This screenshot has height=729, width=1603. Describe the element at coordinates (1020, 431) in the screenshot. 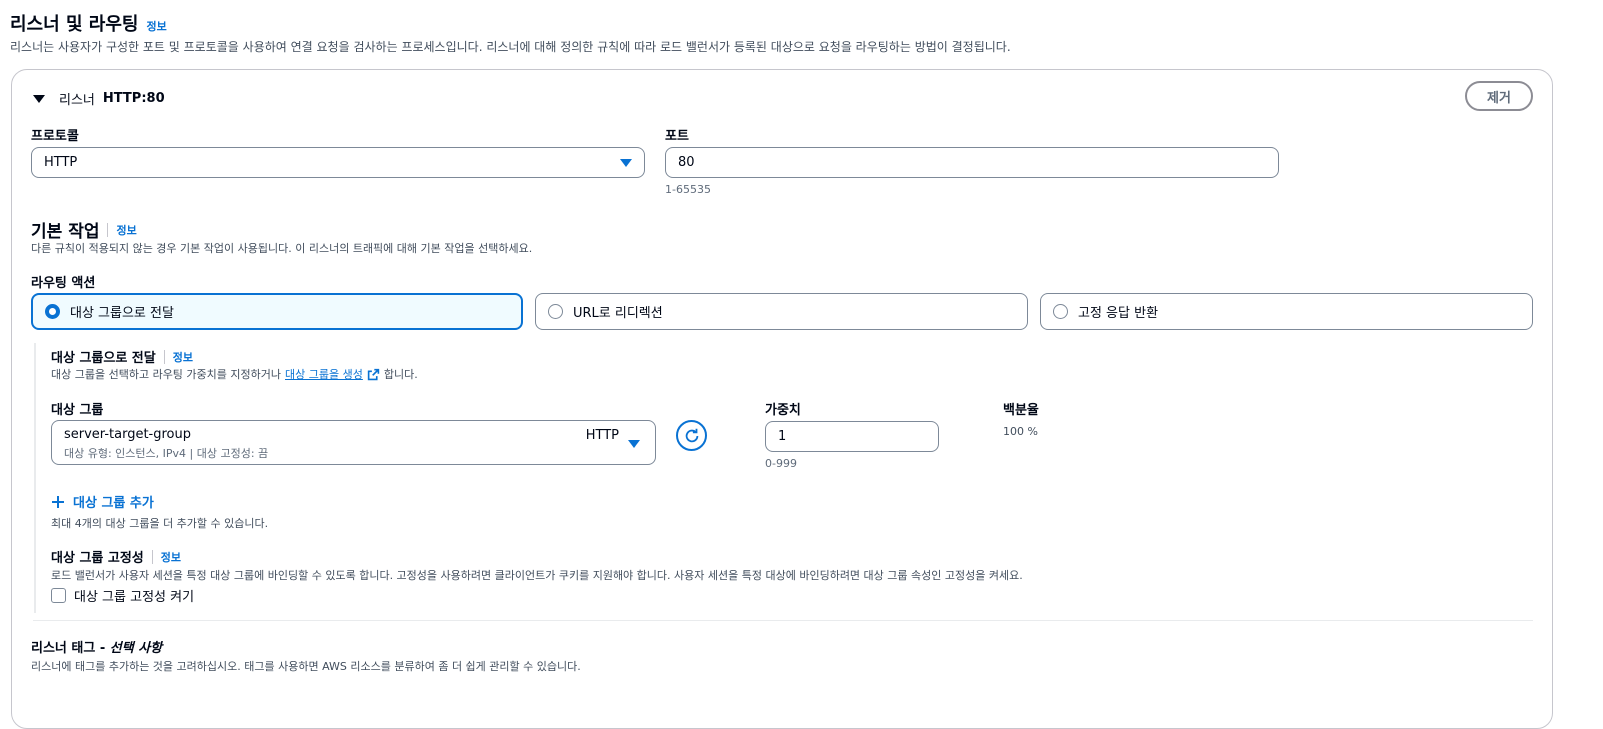

I see `percent-value: 100 %` at that location.